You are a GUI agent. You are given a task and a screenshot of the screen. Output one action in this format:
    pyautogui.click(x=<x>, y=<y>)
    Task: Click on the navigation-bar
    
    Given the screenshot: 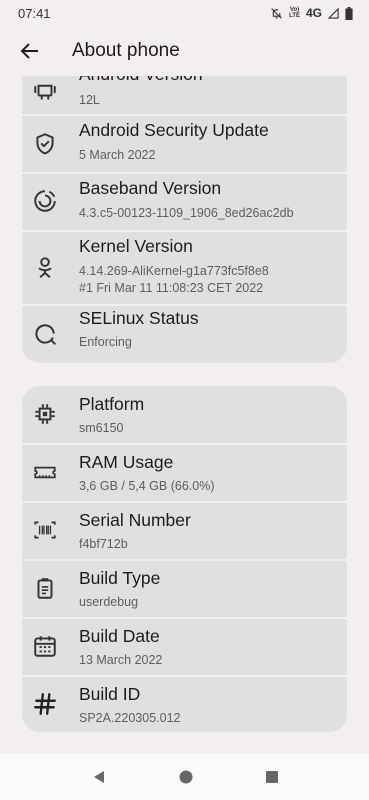 What is the action you would take?
    pyautogui.click(x=184, y=777)
    